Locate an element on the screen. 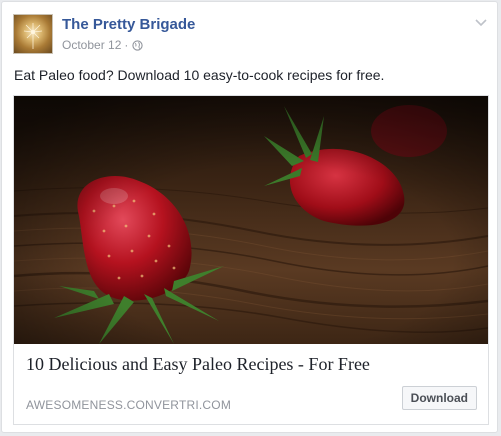  page-avatar is located at coordinates (33, 34).